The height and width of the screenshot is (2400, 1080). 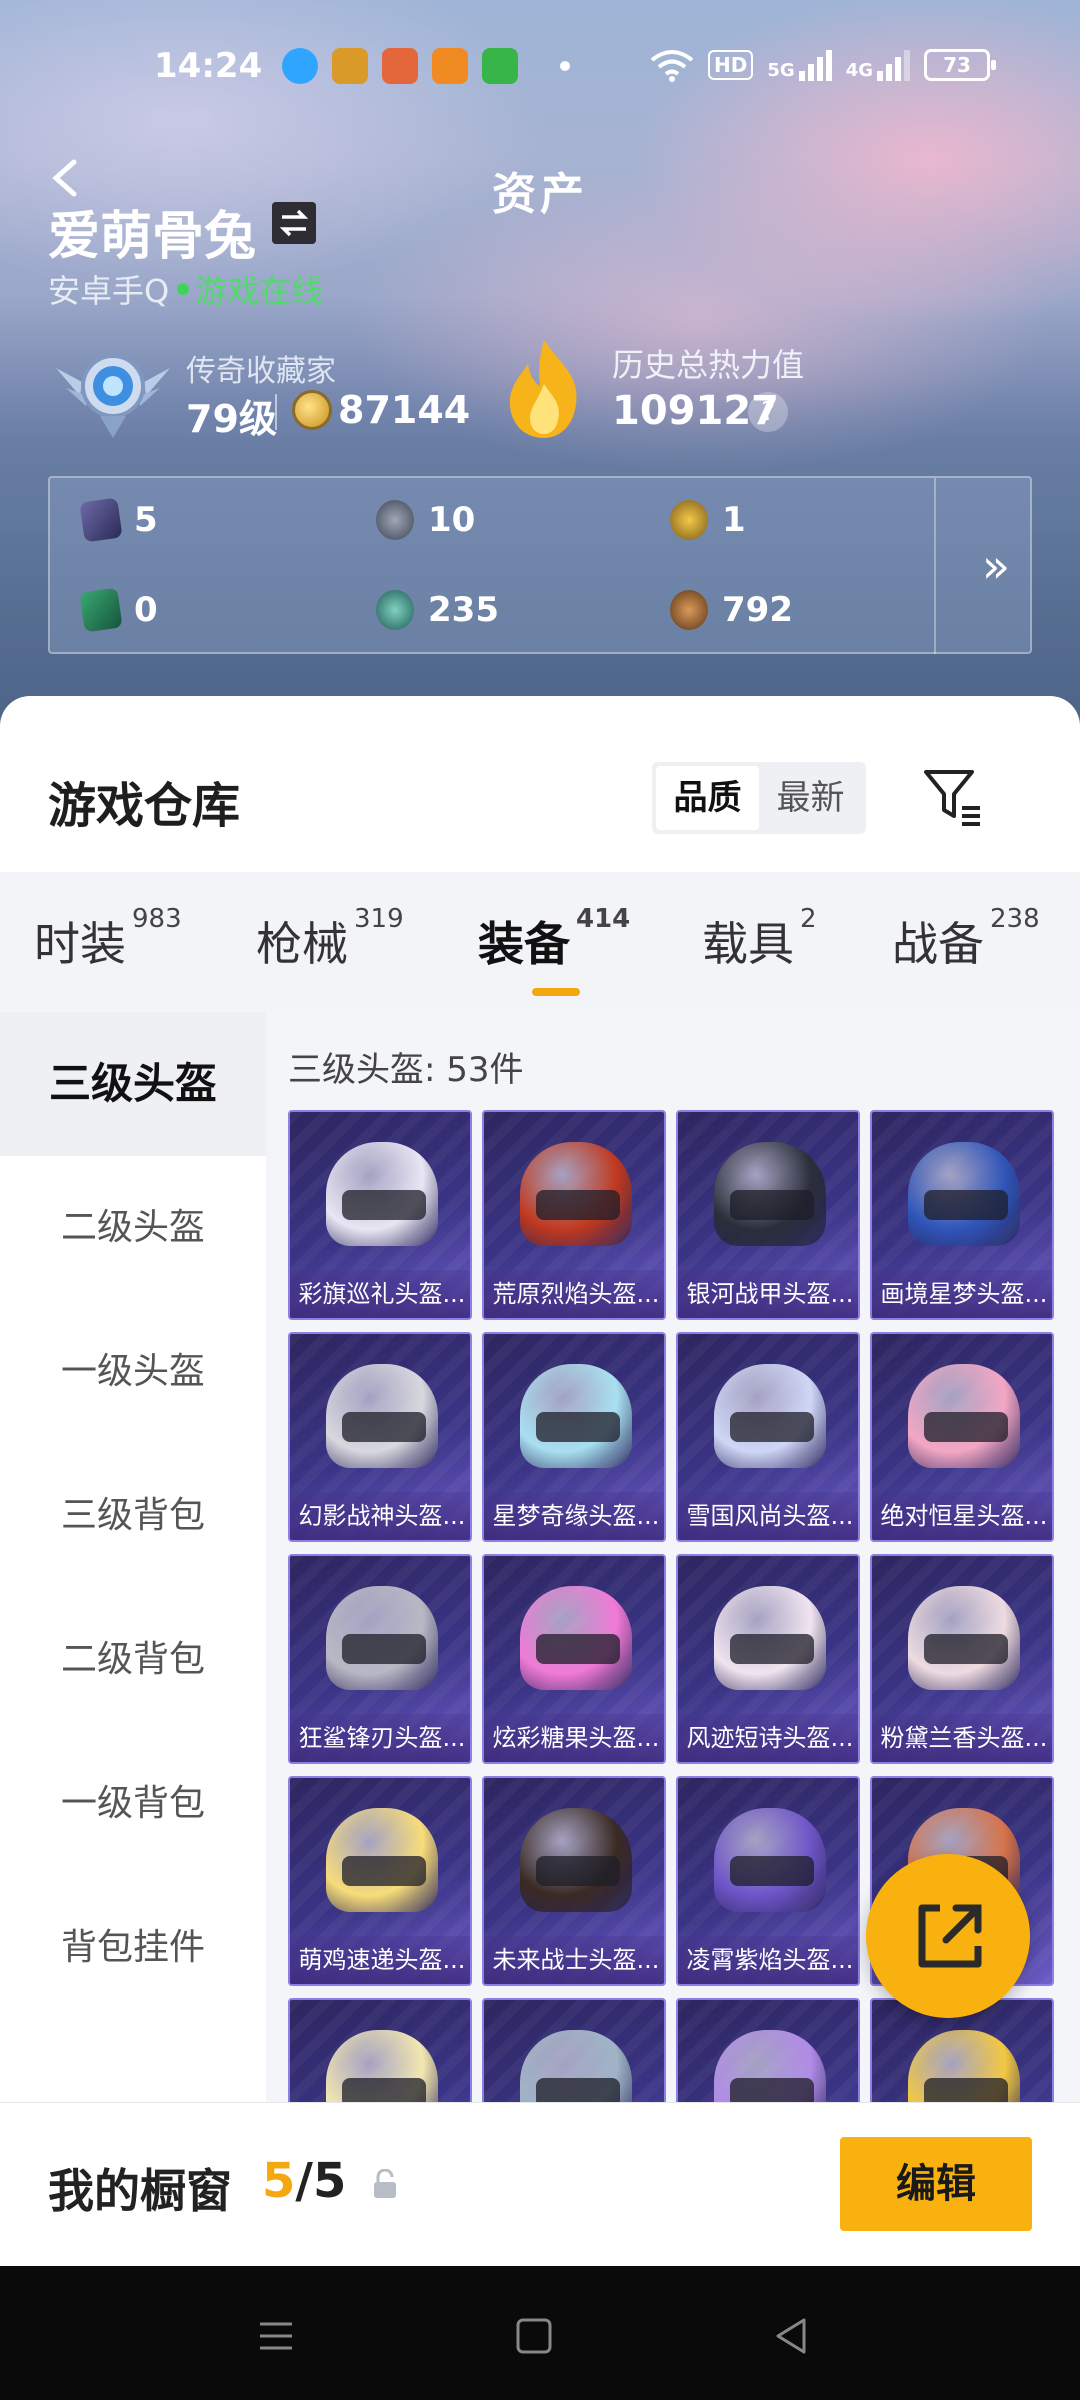 I want to click on stat-item: 792, so click(x=731, y=610).